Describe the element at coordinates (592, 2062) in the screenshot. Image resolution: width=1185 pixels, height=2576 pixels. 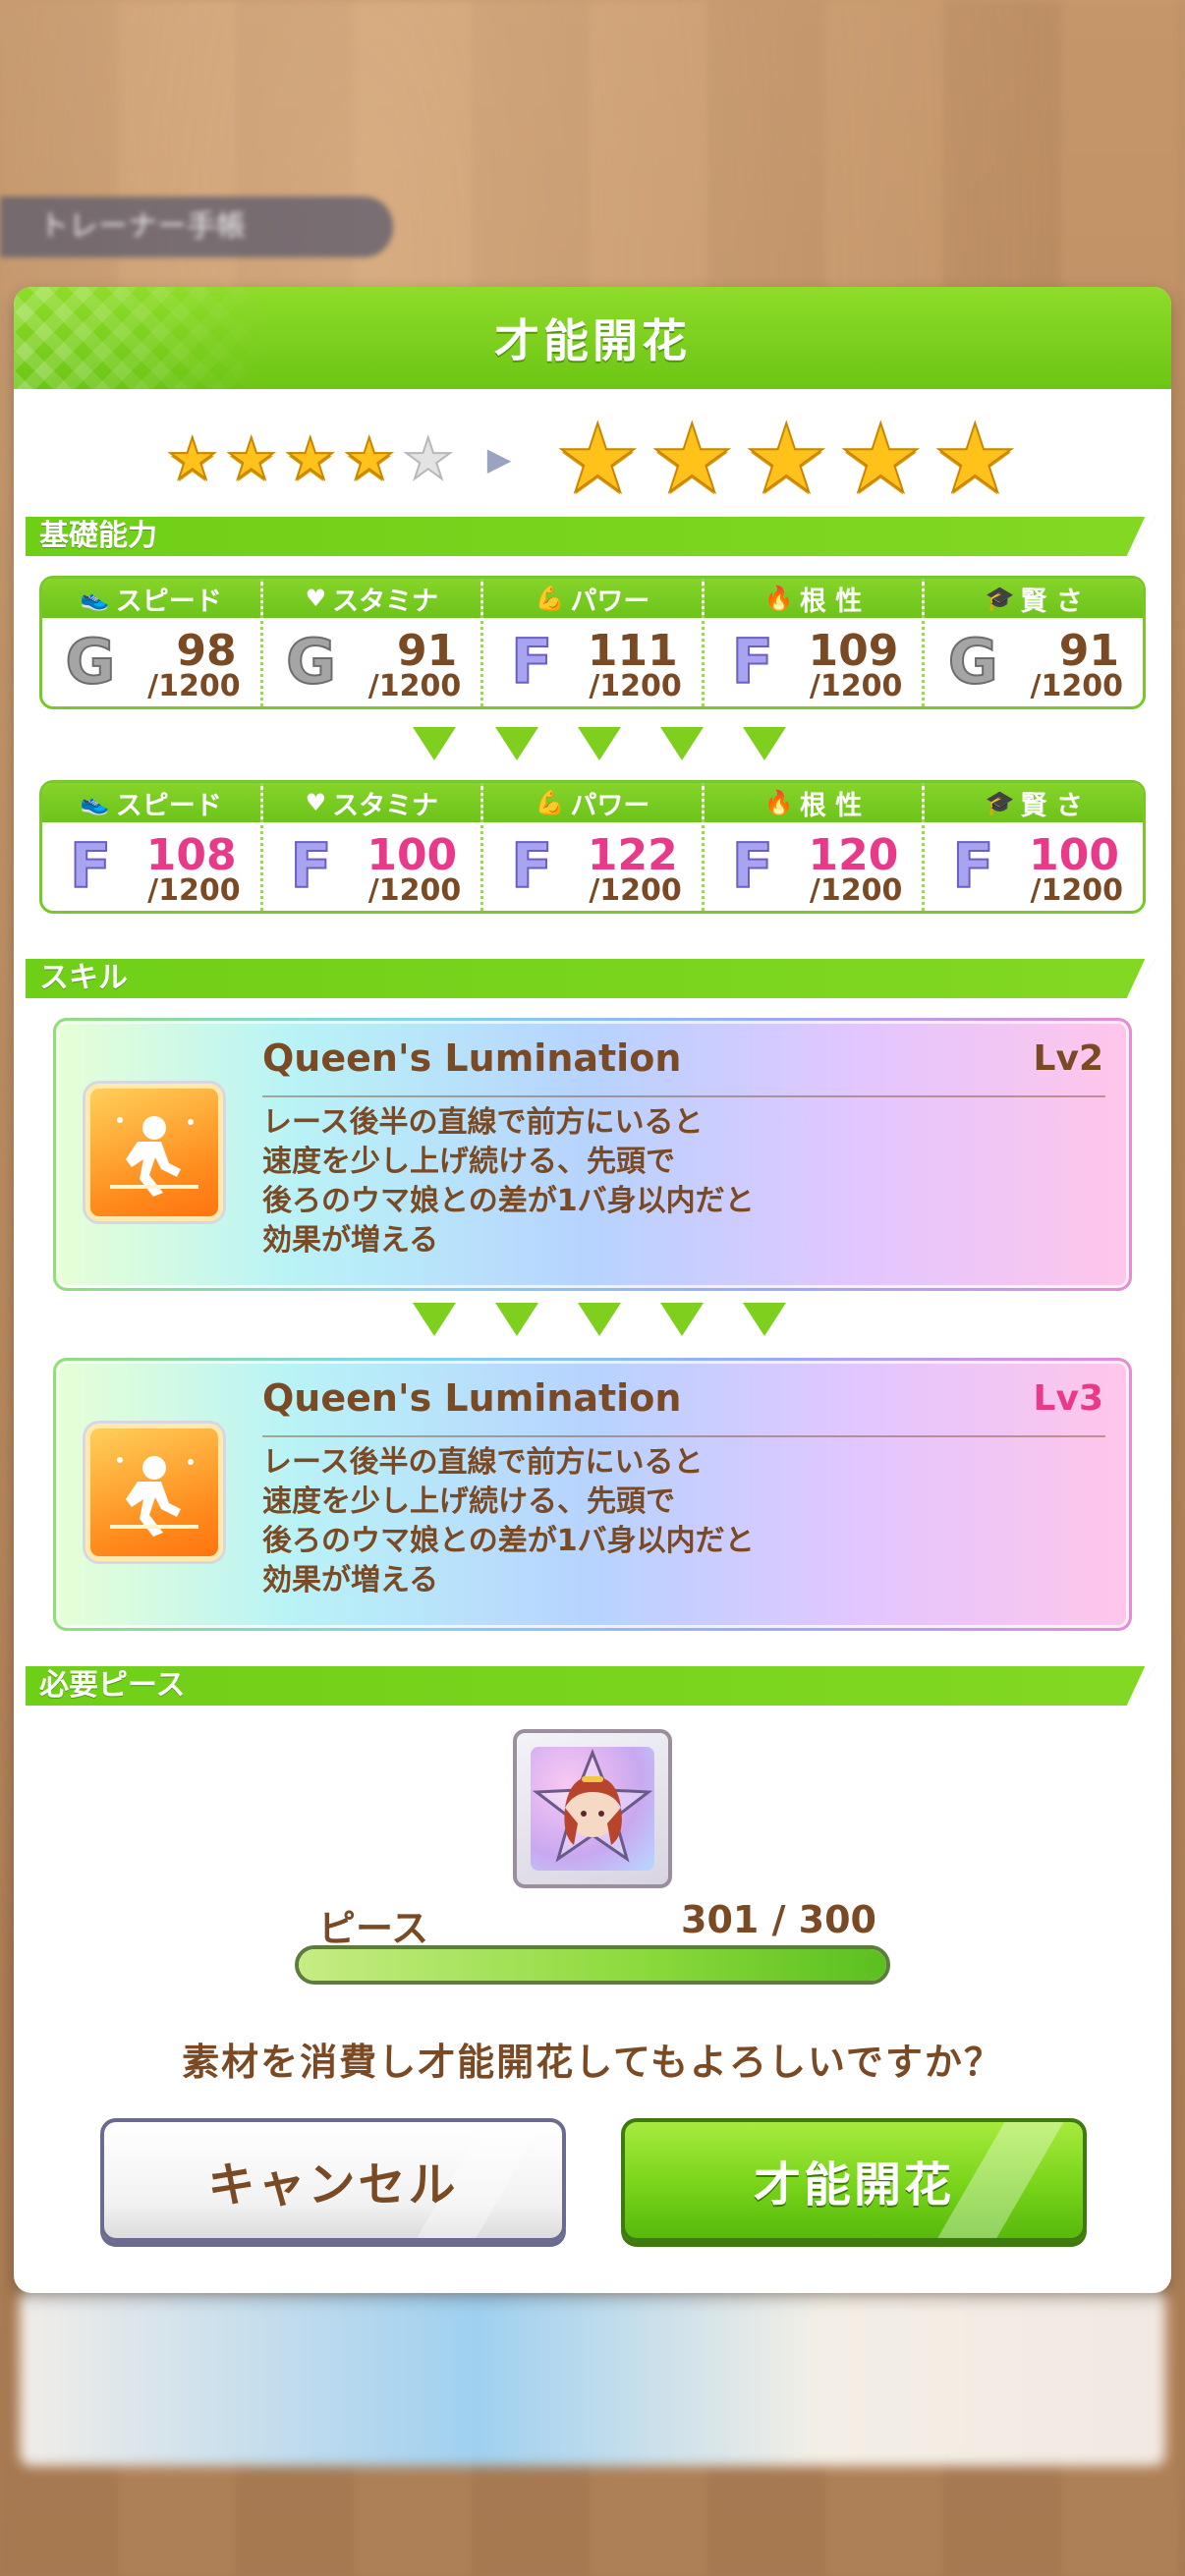
I see `confirm-message: 素材を消費し才能開花してもよろしいですか？` at that location.